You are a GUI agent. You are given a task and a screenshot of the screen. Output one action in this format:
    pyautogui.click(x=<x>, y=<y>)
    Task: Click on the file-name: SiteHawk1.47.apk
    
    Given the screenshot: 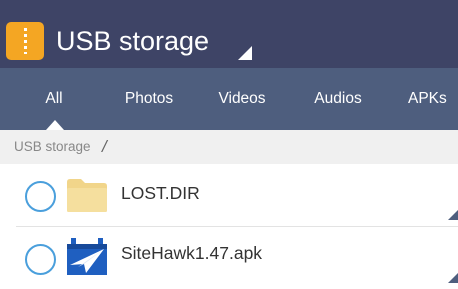 What is the action you would take?
    pyautogui.click(x=192, y=253)
    